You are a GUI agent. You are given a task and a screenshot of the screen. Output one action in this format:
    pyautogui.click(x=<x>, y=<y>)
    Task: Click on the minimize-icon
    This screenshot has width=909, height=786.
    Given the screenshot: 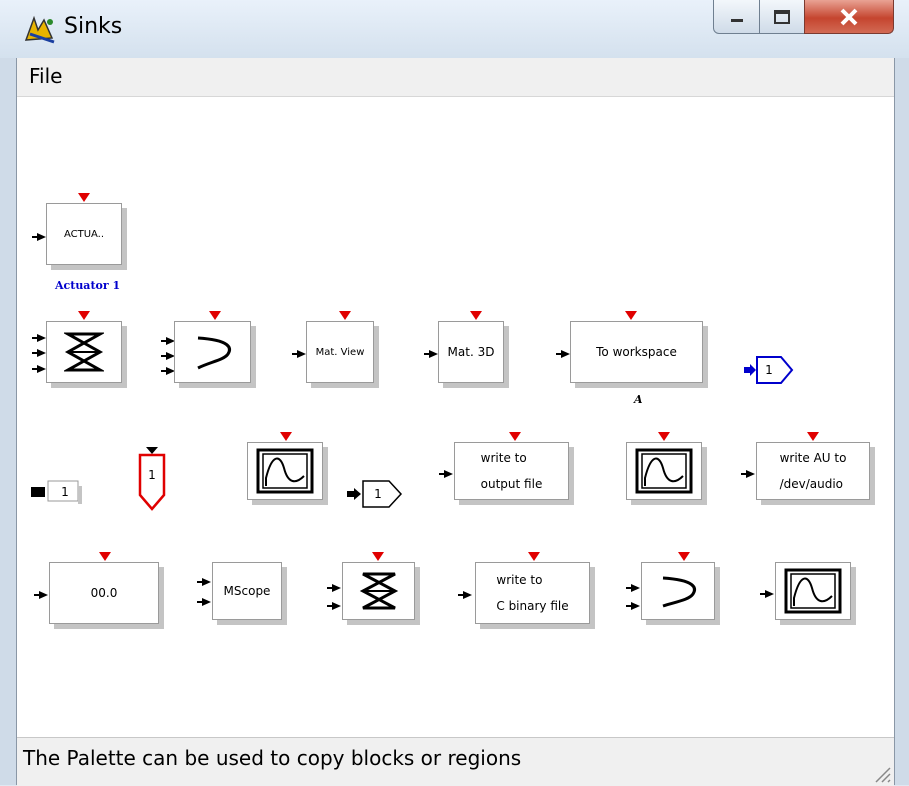 What is the action you would take?
    pyautogui.click(x=736, y=20)
    